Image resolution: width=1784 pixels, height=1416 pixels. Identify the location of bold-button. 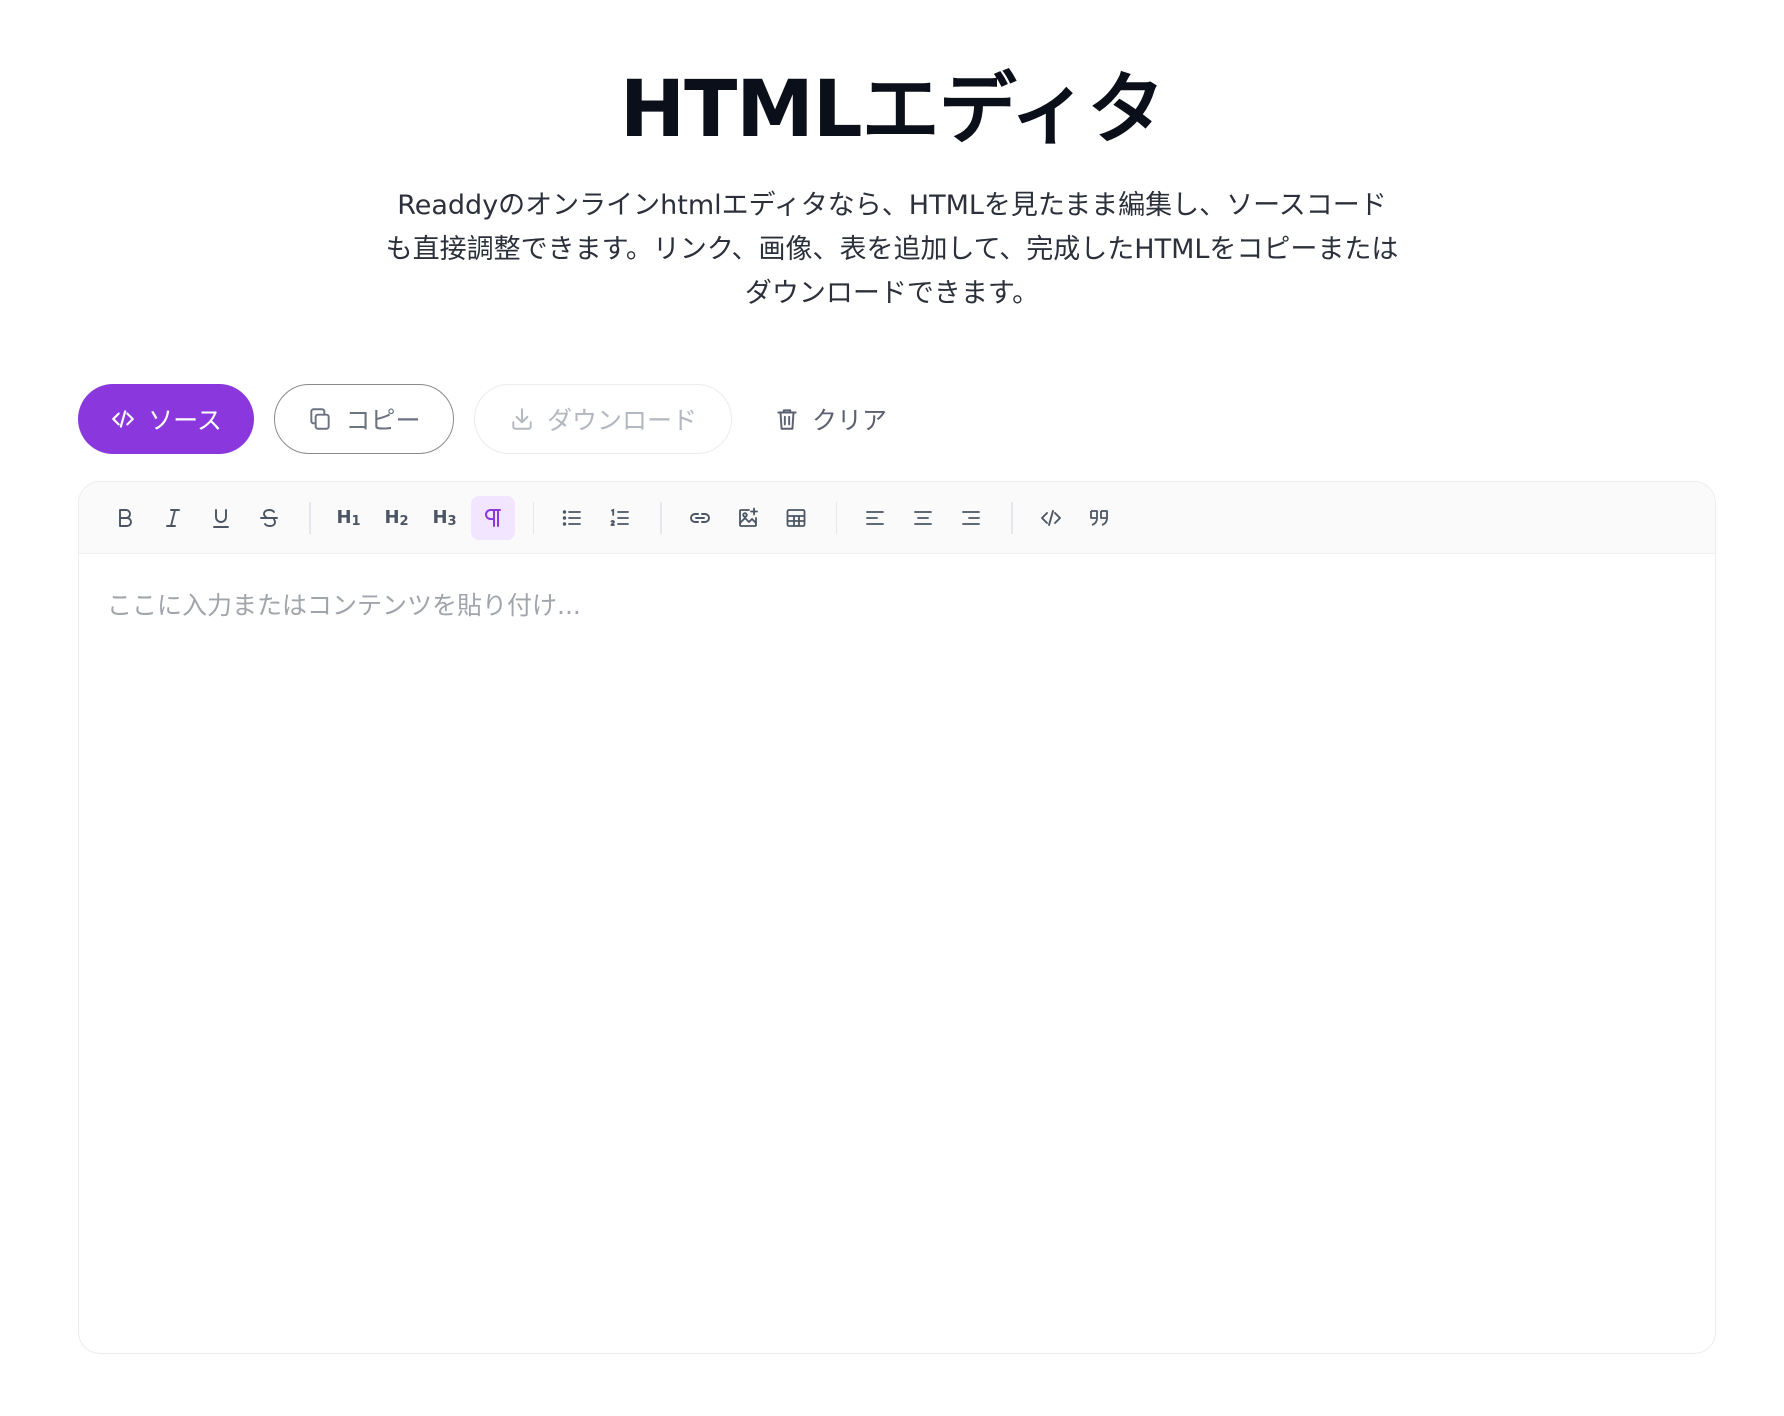
(125, 518).